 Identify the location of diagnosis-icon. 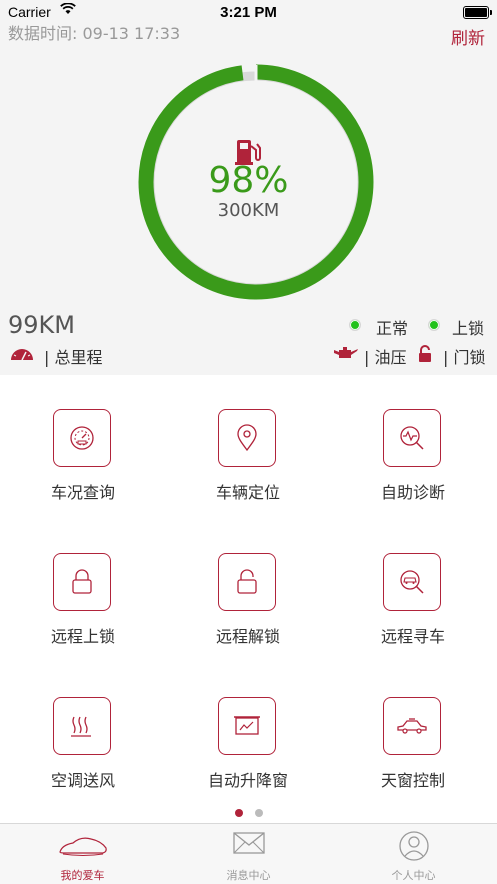
(412, 438).